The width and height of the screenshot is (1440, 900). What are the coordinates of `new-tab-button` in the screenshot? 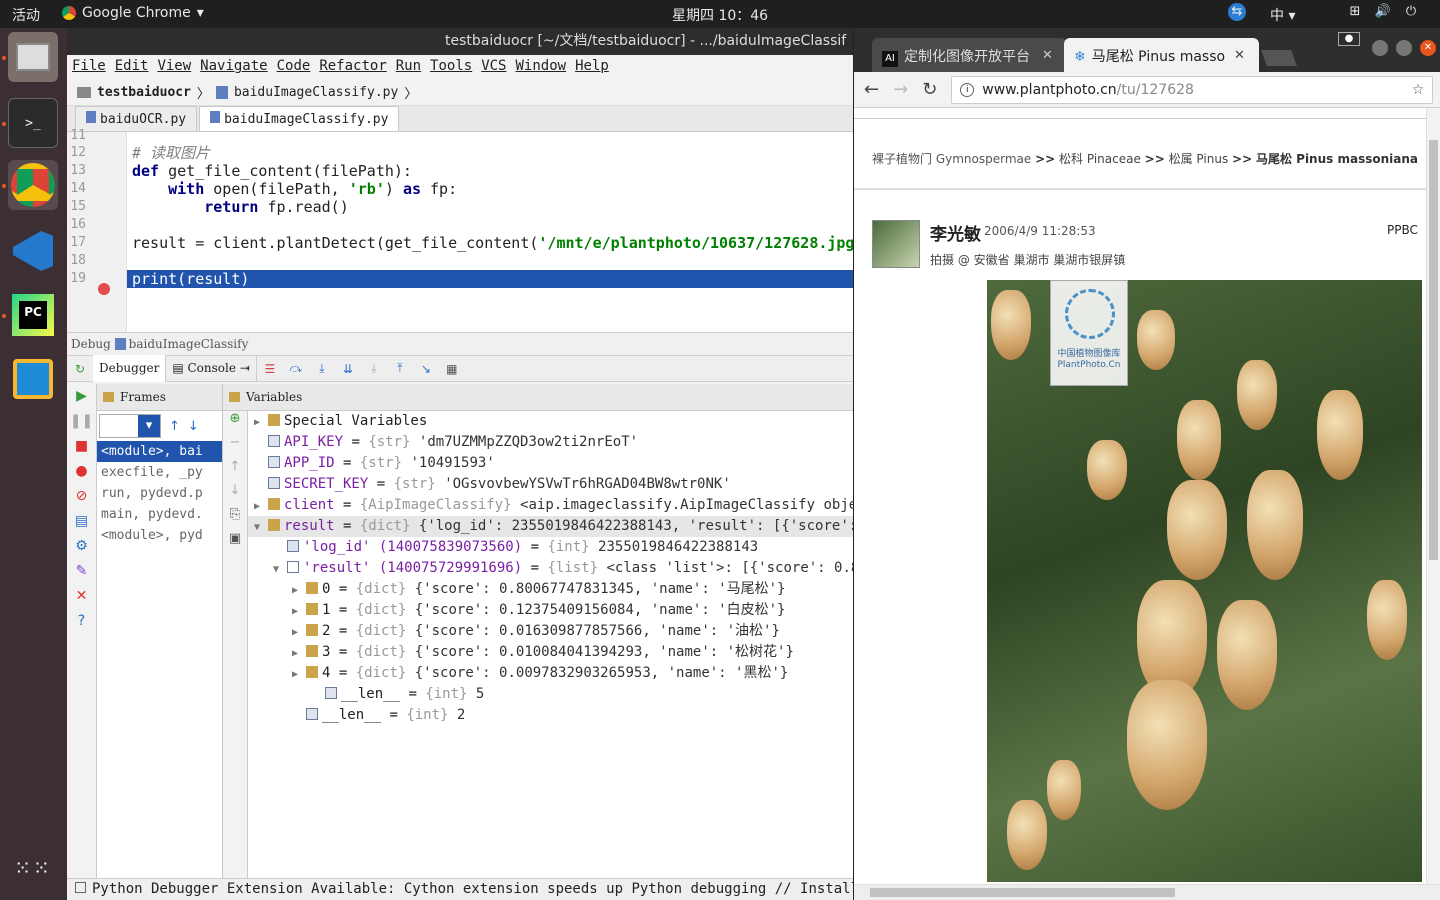 It's located at (1279, 58).